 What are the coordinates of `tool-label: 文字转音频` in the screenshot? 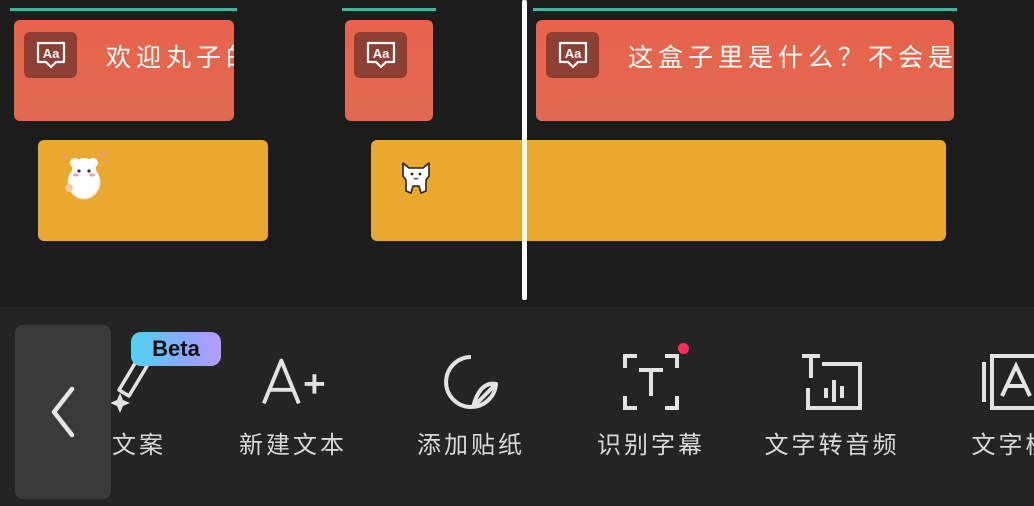 It's located at (832, 445).